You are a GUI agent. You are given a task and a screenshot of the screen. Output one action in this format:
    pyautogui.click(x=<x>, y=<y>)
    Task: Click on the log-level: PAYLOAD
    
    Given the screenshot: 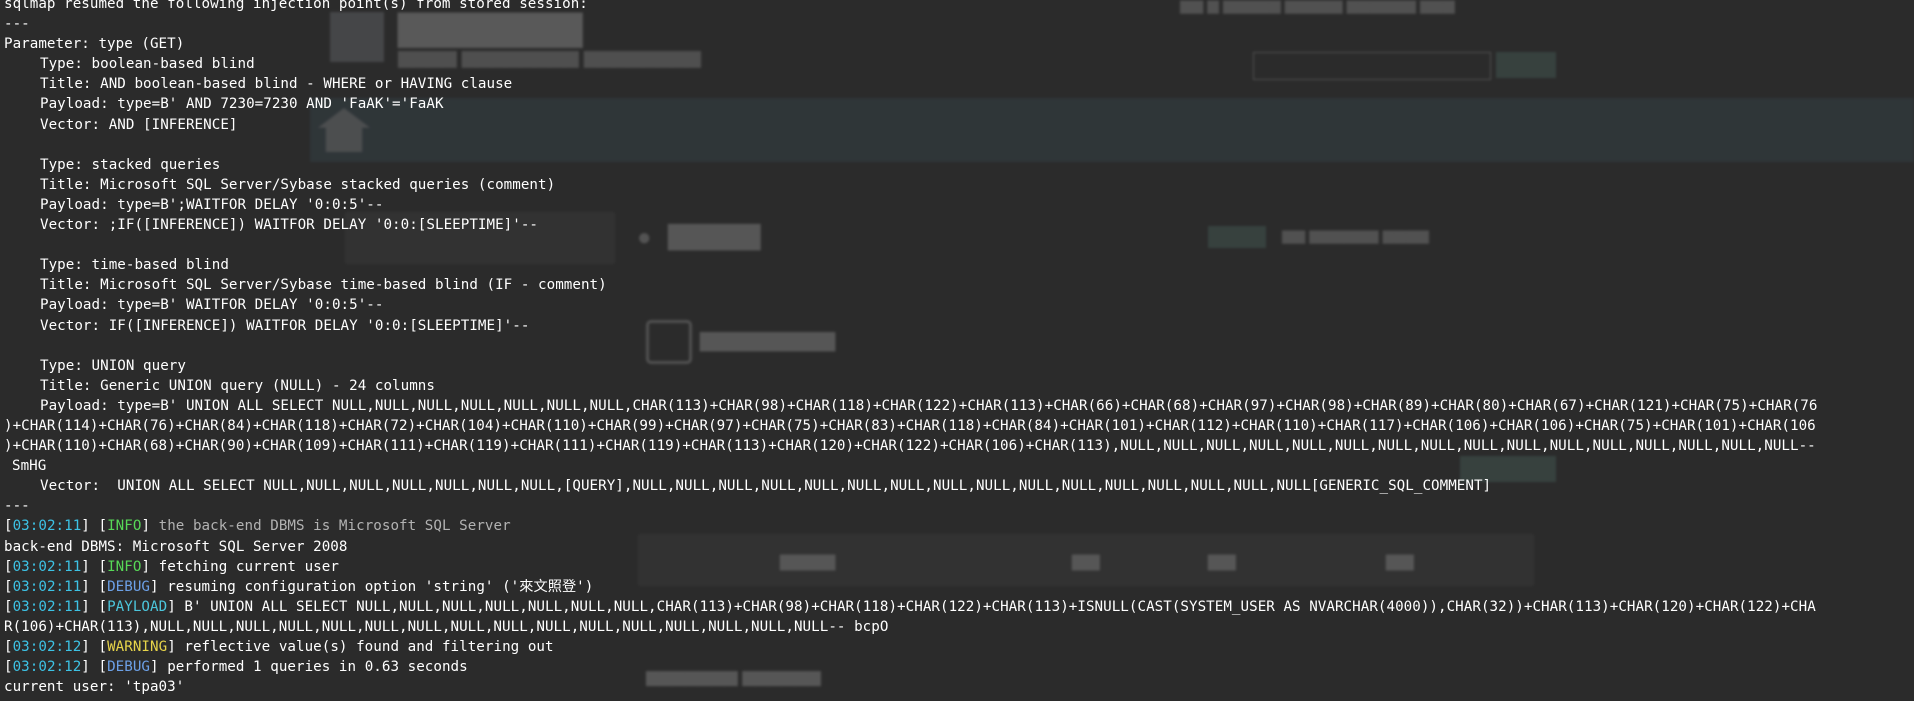 What is the action you would take?
    pyautogui.click(x=137, y=606)
    